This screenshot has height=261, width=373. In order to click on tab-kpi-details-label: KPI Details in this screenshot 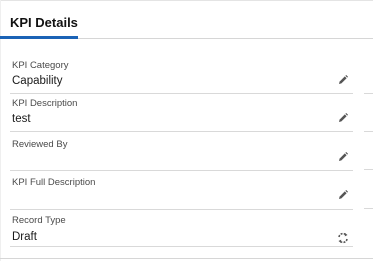, I will do `click(44, 22)`.